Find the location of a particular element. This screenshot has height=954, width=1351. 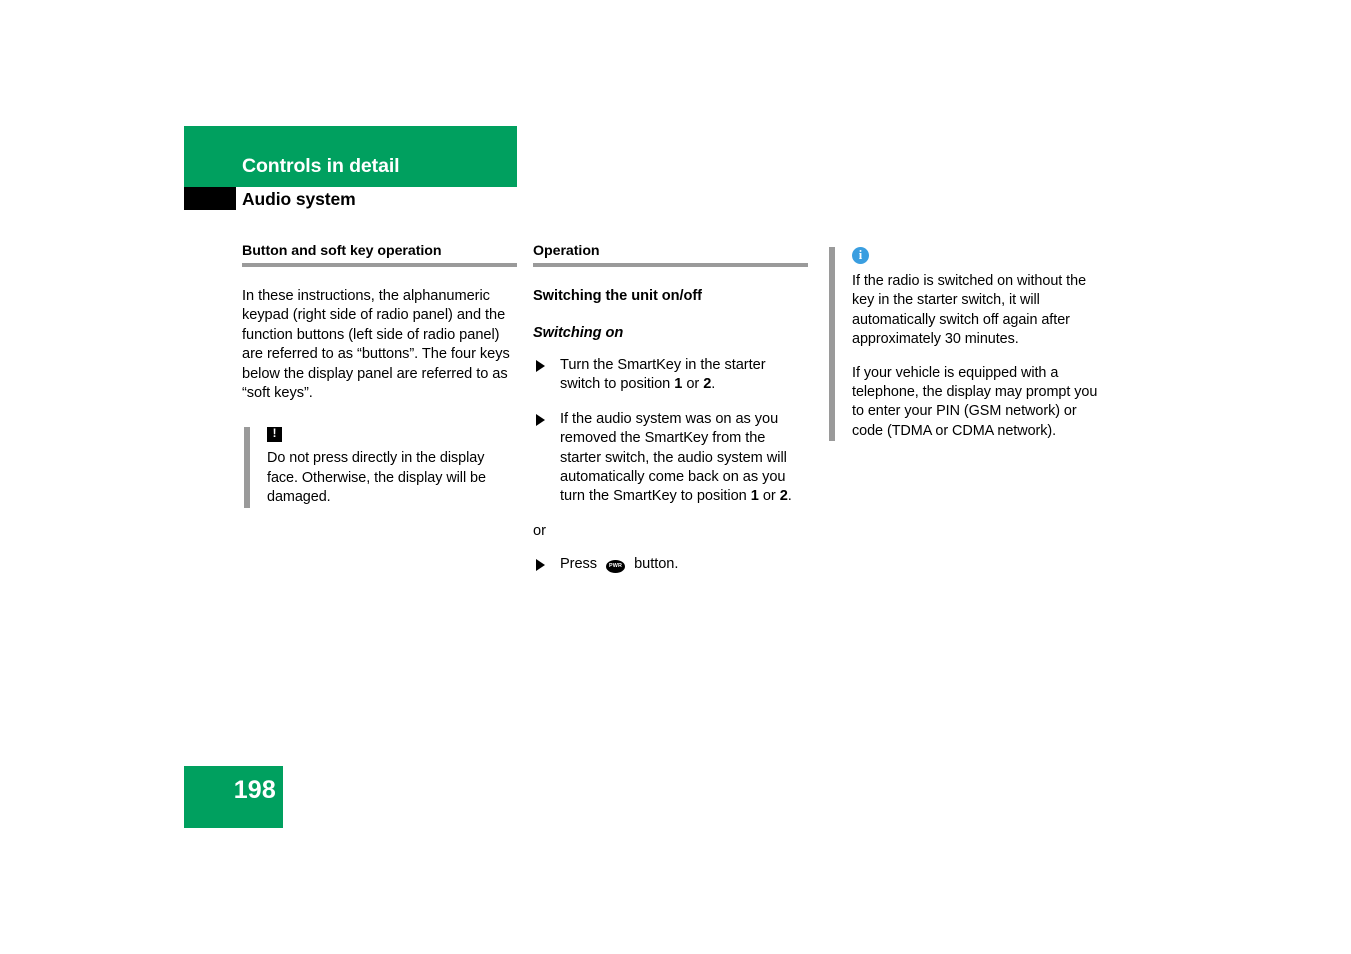

left-column-heading: Button and soft key operation is located at coordinates (342, 251).